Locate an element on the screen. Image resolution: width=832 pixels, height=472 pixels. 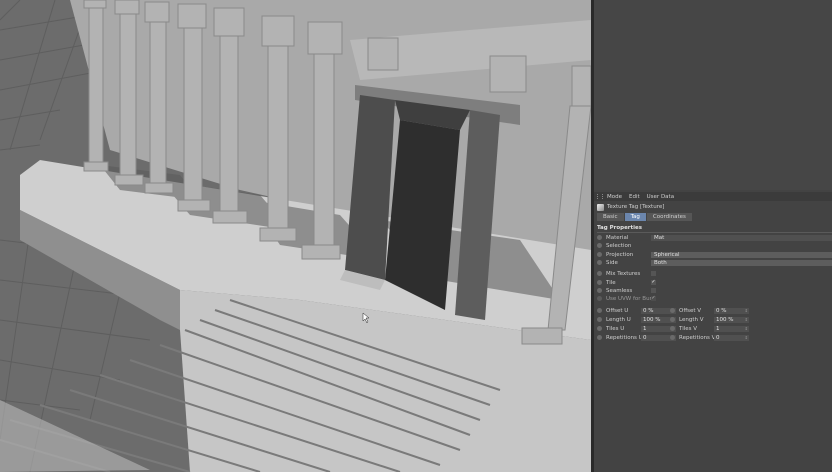
attribute-tabs: Basic Tag Coordinates is located at coordinates (645, 217).